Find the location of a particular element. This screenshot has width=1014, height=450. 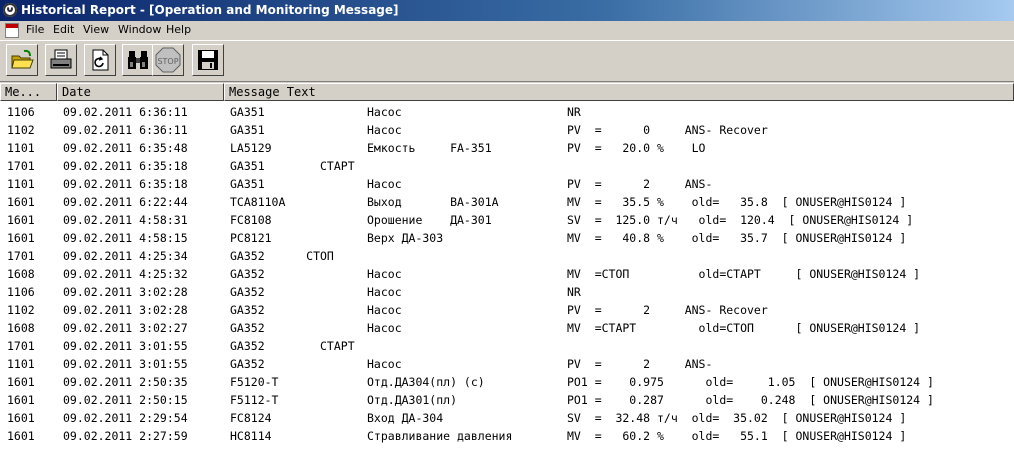

message-cell: Отд.ДА304(пл) (с) is located at coordinates (426, 382).